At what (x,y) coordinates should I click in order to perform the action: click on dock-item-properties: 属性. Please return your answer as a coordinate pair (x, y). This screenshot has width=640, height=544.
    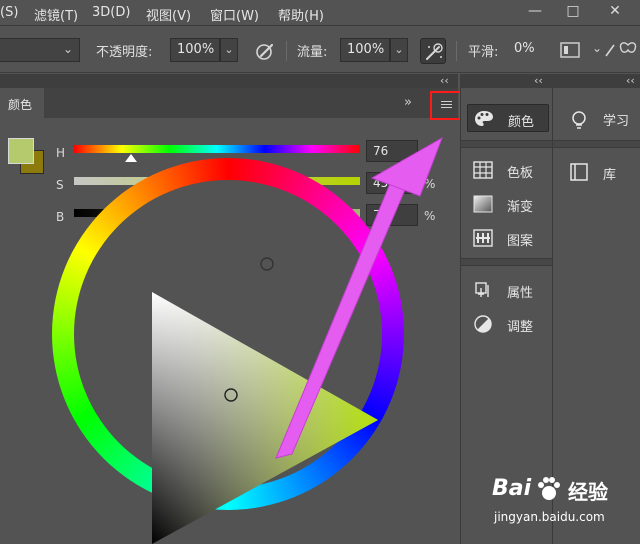
    Looking at the image, I should click on (508, 290).